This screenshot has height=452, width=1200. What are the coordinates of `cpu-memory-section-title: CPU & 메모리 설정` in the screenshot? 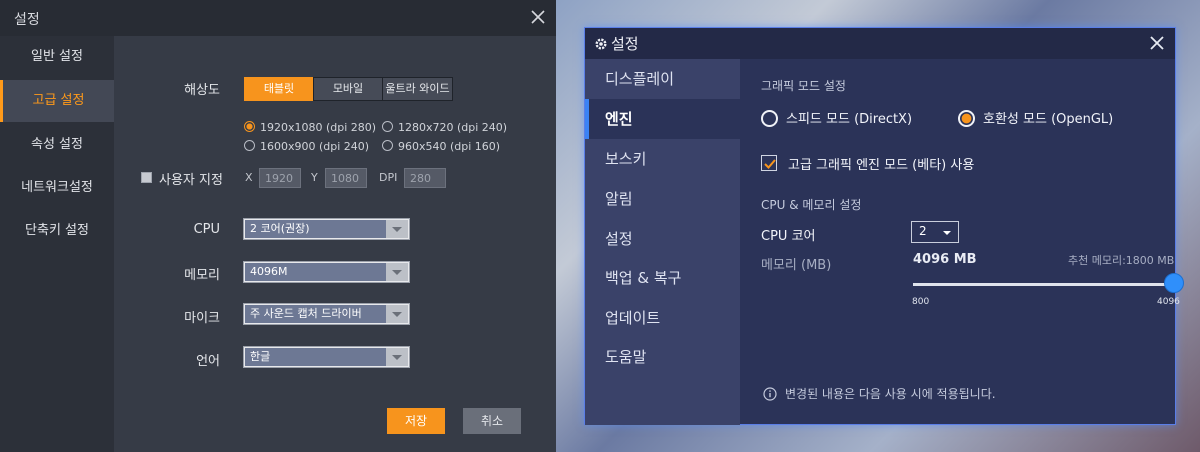 It's located at (811, 205).